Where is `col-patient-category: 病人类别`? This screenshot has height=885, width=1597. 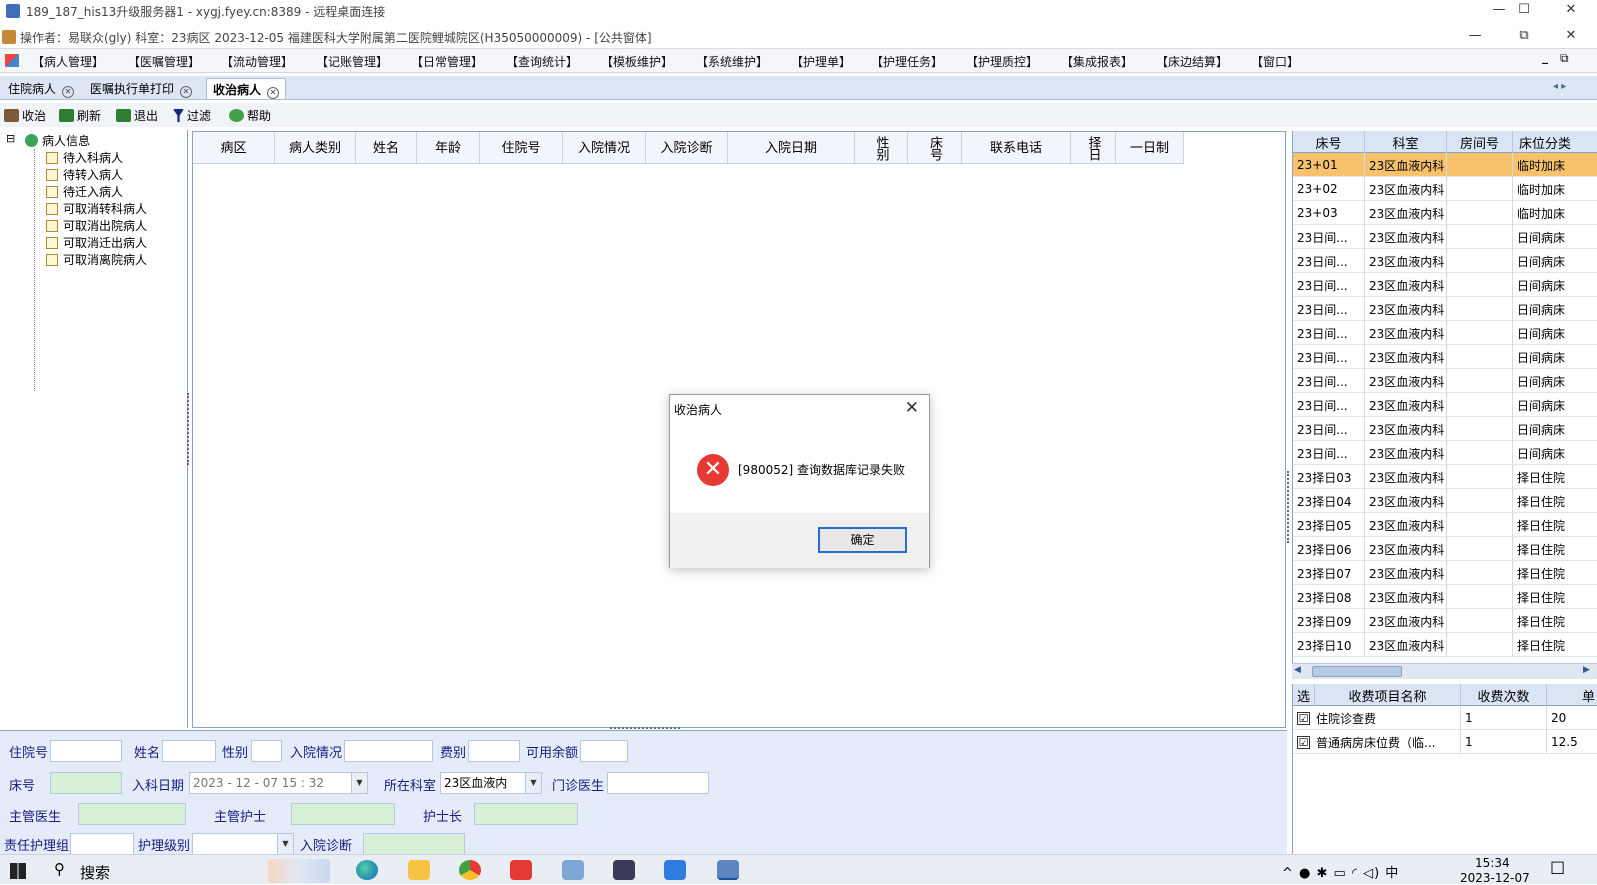 col-patient-category: 病人类别 is located at coordinates (315, 148).